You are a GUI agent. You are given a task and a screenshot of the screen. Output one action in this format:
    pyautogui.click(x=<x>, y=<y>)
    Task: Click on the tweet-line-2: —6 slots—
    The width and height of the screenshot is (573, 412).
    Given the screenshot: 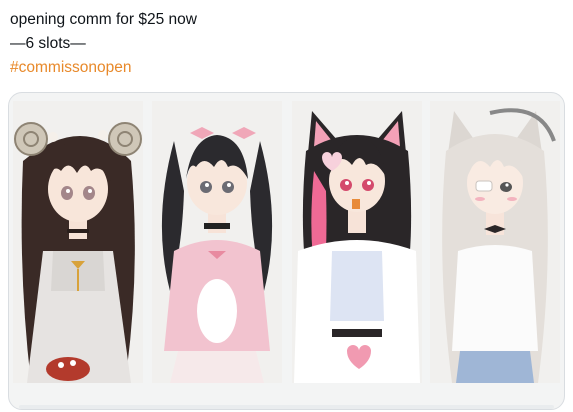 What is the action you would take?
    pyautogui.click(x=48, y=43)
    